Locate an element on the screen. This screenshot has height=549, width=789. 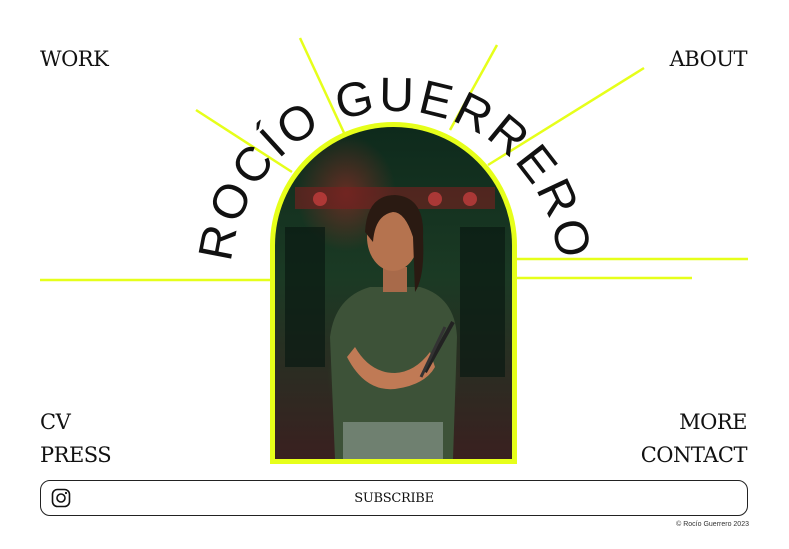
nav-more: MORE is located at coordinates (713, 422).